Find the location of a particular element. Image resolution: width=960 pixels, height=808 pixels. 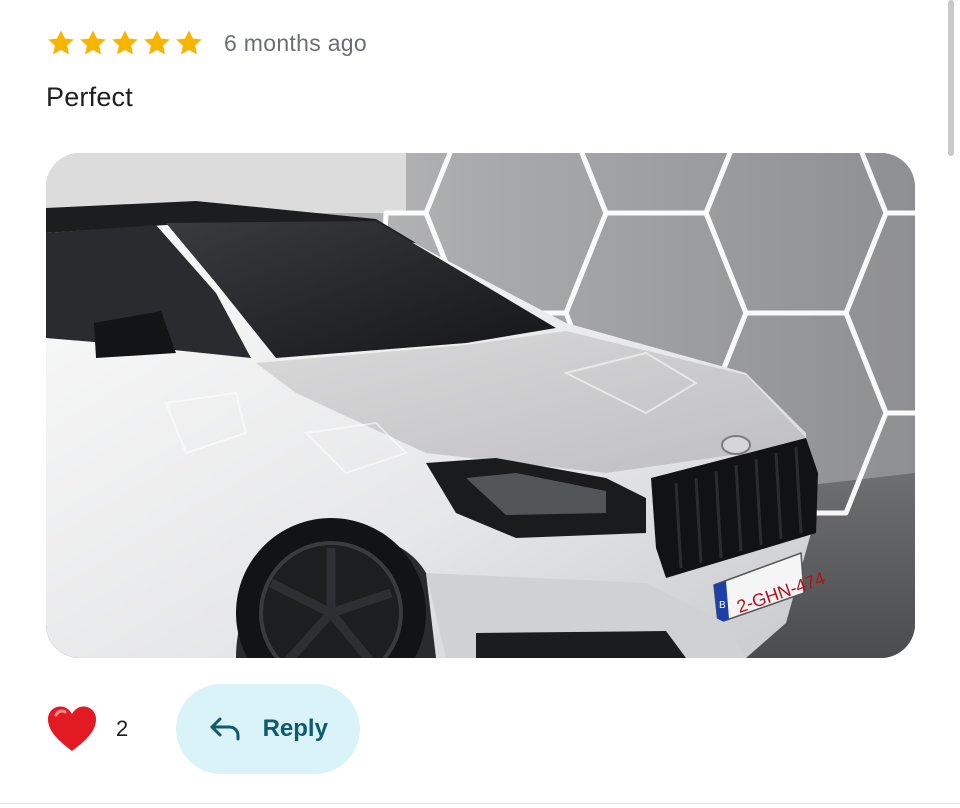

star-rating is located at coordinates (125, 43).